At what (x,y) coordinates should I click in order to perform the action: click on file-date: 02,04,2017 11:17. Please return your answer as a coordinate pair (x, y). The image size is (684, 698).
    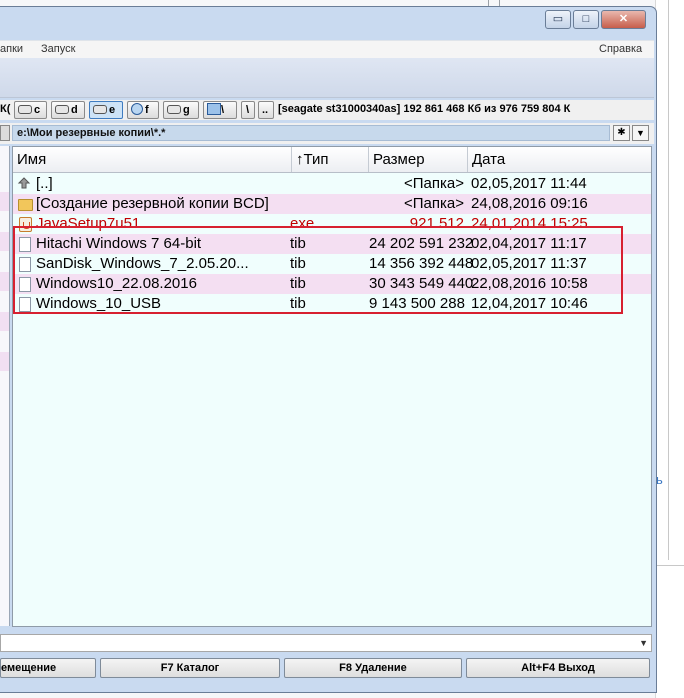
    Looking at the image, I should click on (529, 243).